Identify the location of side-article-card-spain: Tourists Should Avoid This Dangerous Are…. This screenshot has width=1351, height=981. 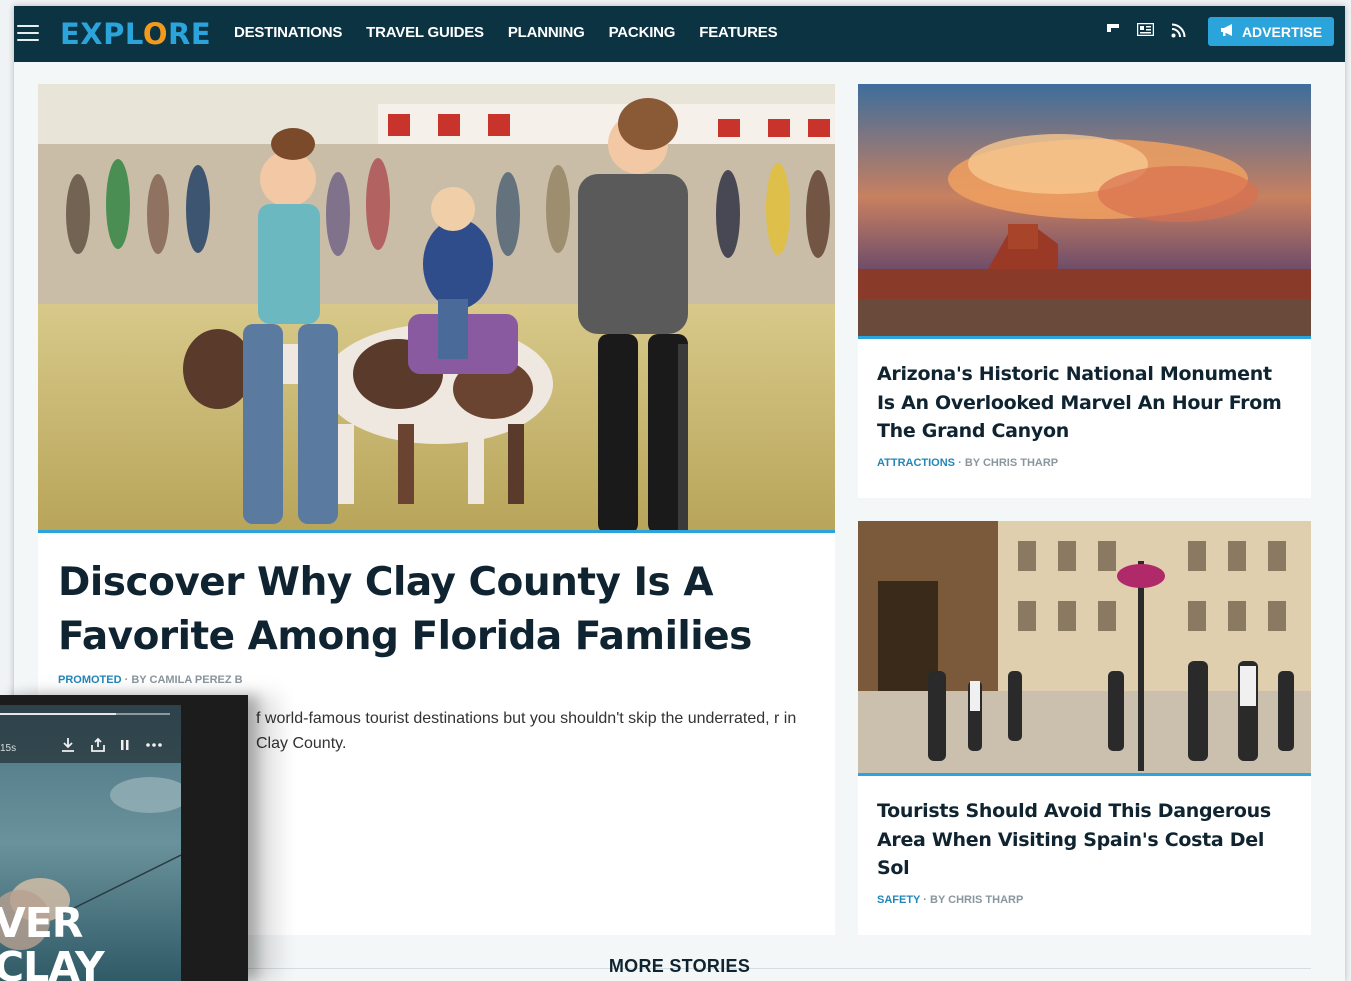
(1084, 728).